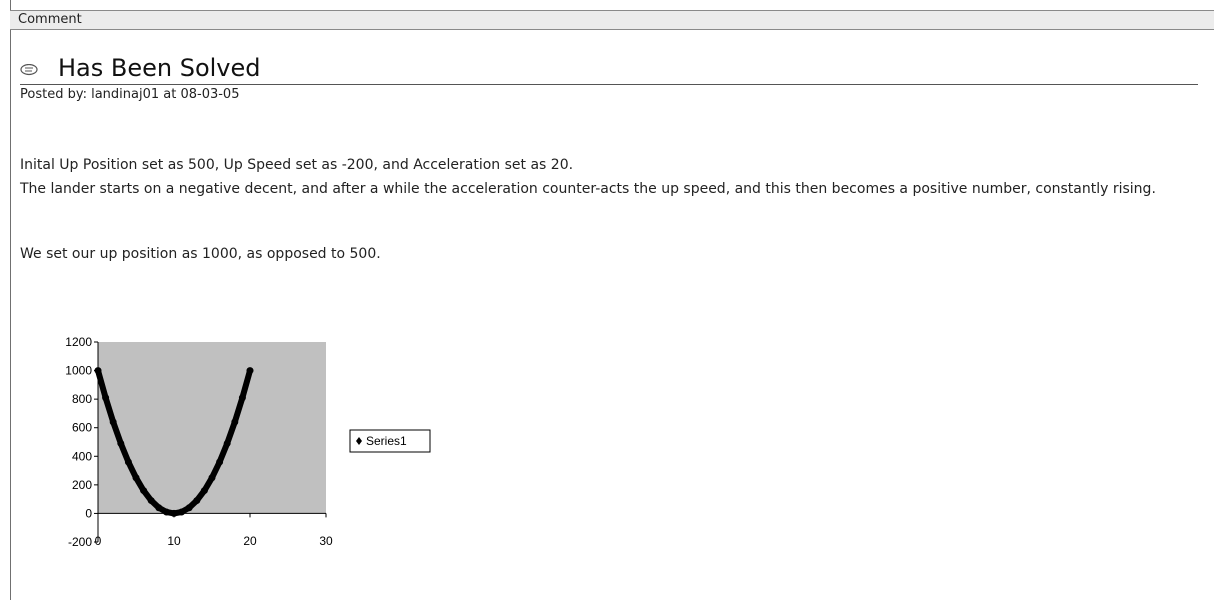 This screenshot has height=600, width=1214. What do you see at coordinates (212, 428) in the screenshot?
I see `plot-area` at bounding box center [212, 428].